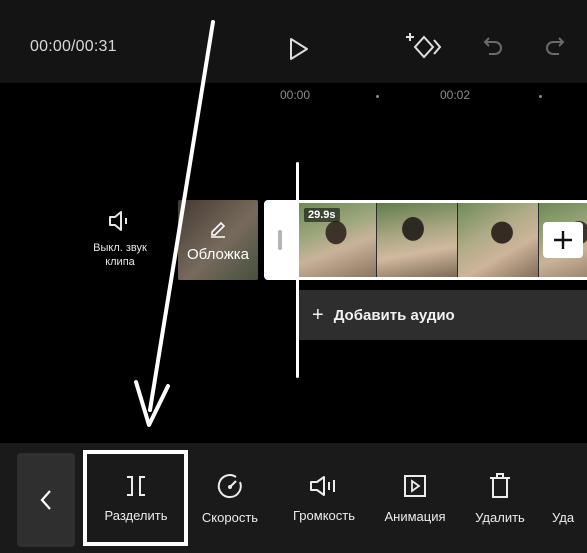 The image size is (587, 553). What do you see at coordinates (120, 255) in the screenshot?
I see `mute-clip-label: Выкл. звук клипа` at bounding box center [120, 255].